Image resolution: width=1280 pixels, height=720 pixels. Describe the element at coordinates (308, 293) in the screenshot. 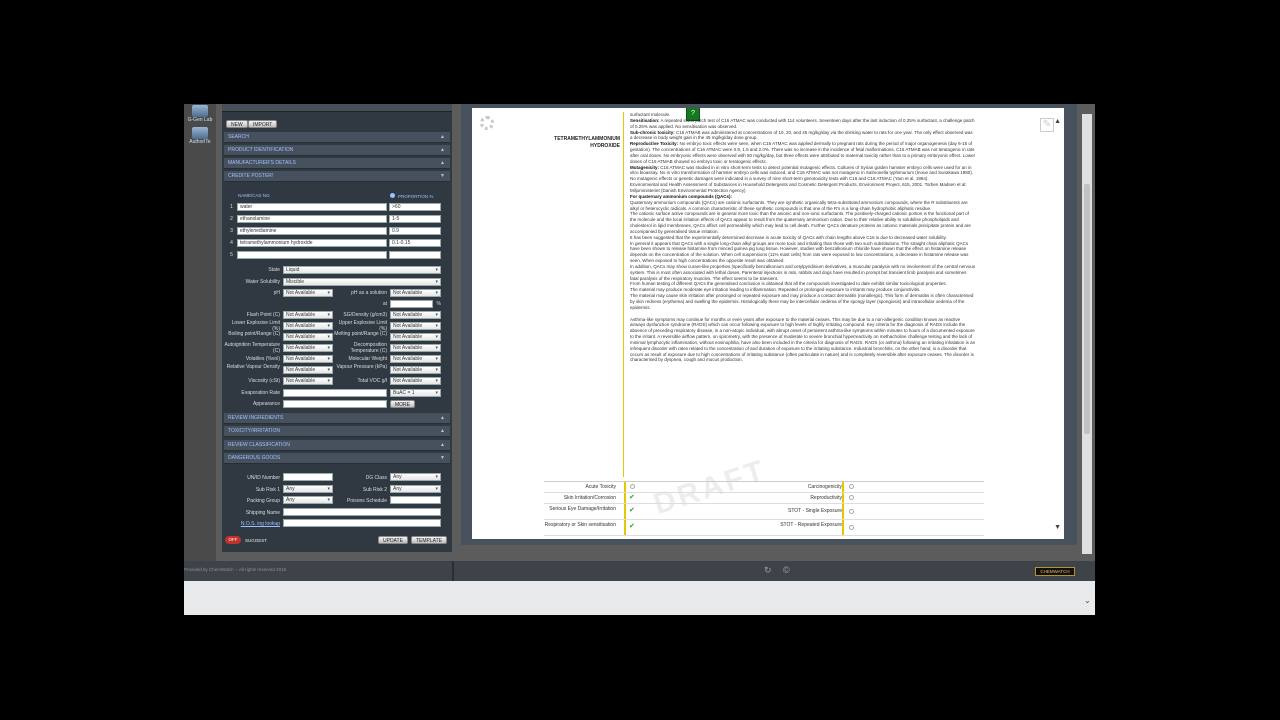

I see `ph-select: Not Available` at that location.